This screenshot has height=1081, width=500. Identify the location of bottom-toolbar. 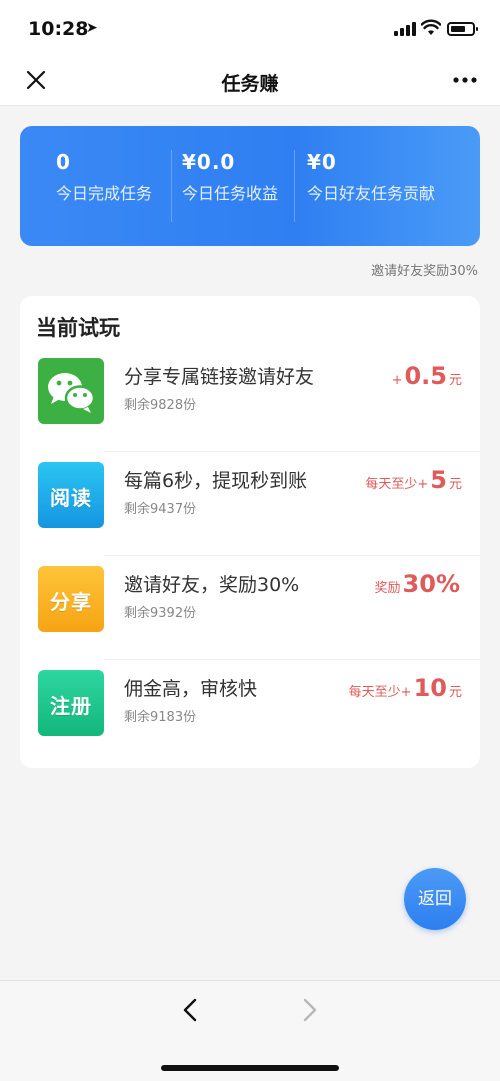
(250, 1030).